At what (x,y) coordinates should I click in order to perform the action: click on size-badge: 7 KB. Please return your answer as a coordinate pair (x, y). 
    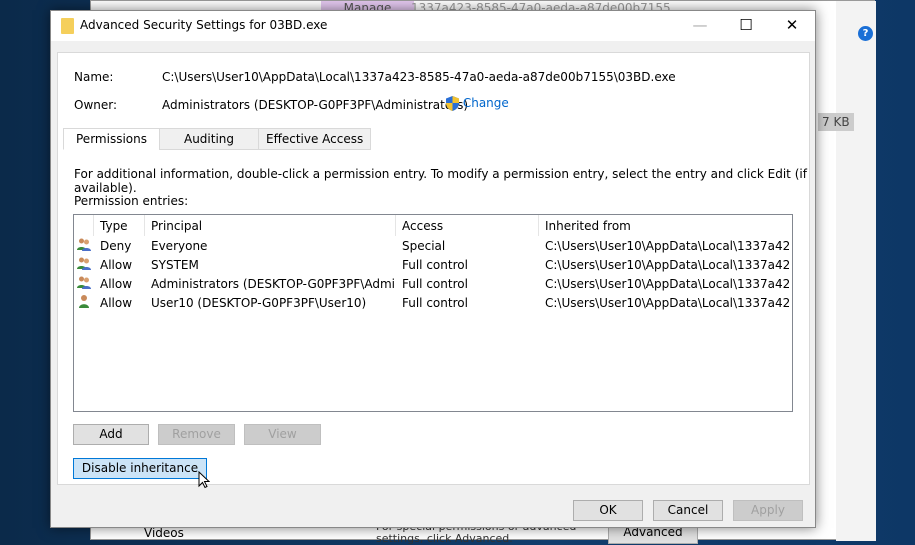
    Looking at the image, I should click on (836, 122).